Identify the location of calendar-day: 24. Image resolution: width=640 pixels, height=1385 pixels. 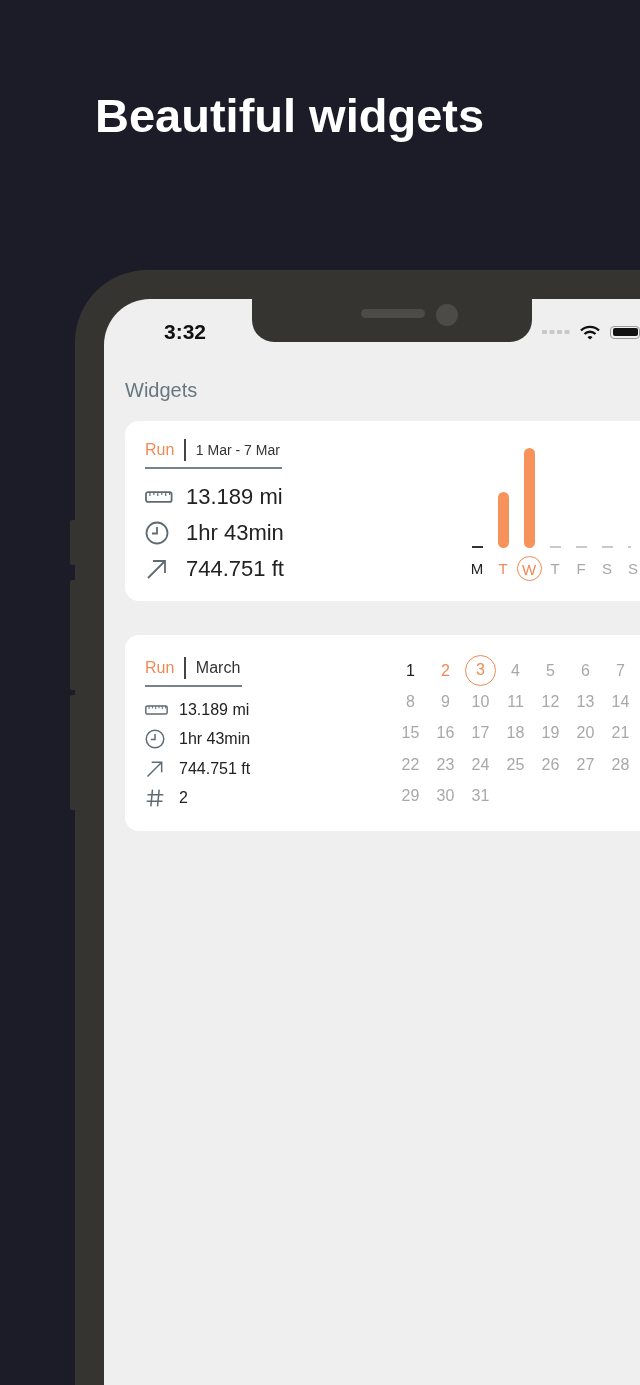
(480, 764).